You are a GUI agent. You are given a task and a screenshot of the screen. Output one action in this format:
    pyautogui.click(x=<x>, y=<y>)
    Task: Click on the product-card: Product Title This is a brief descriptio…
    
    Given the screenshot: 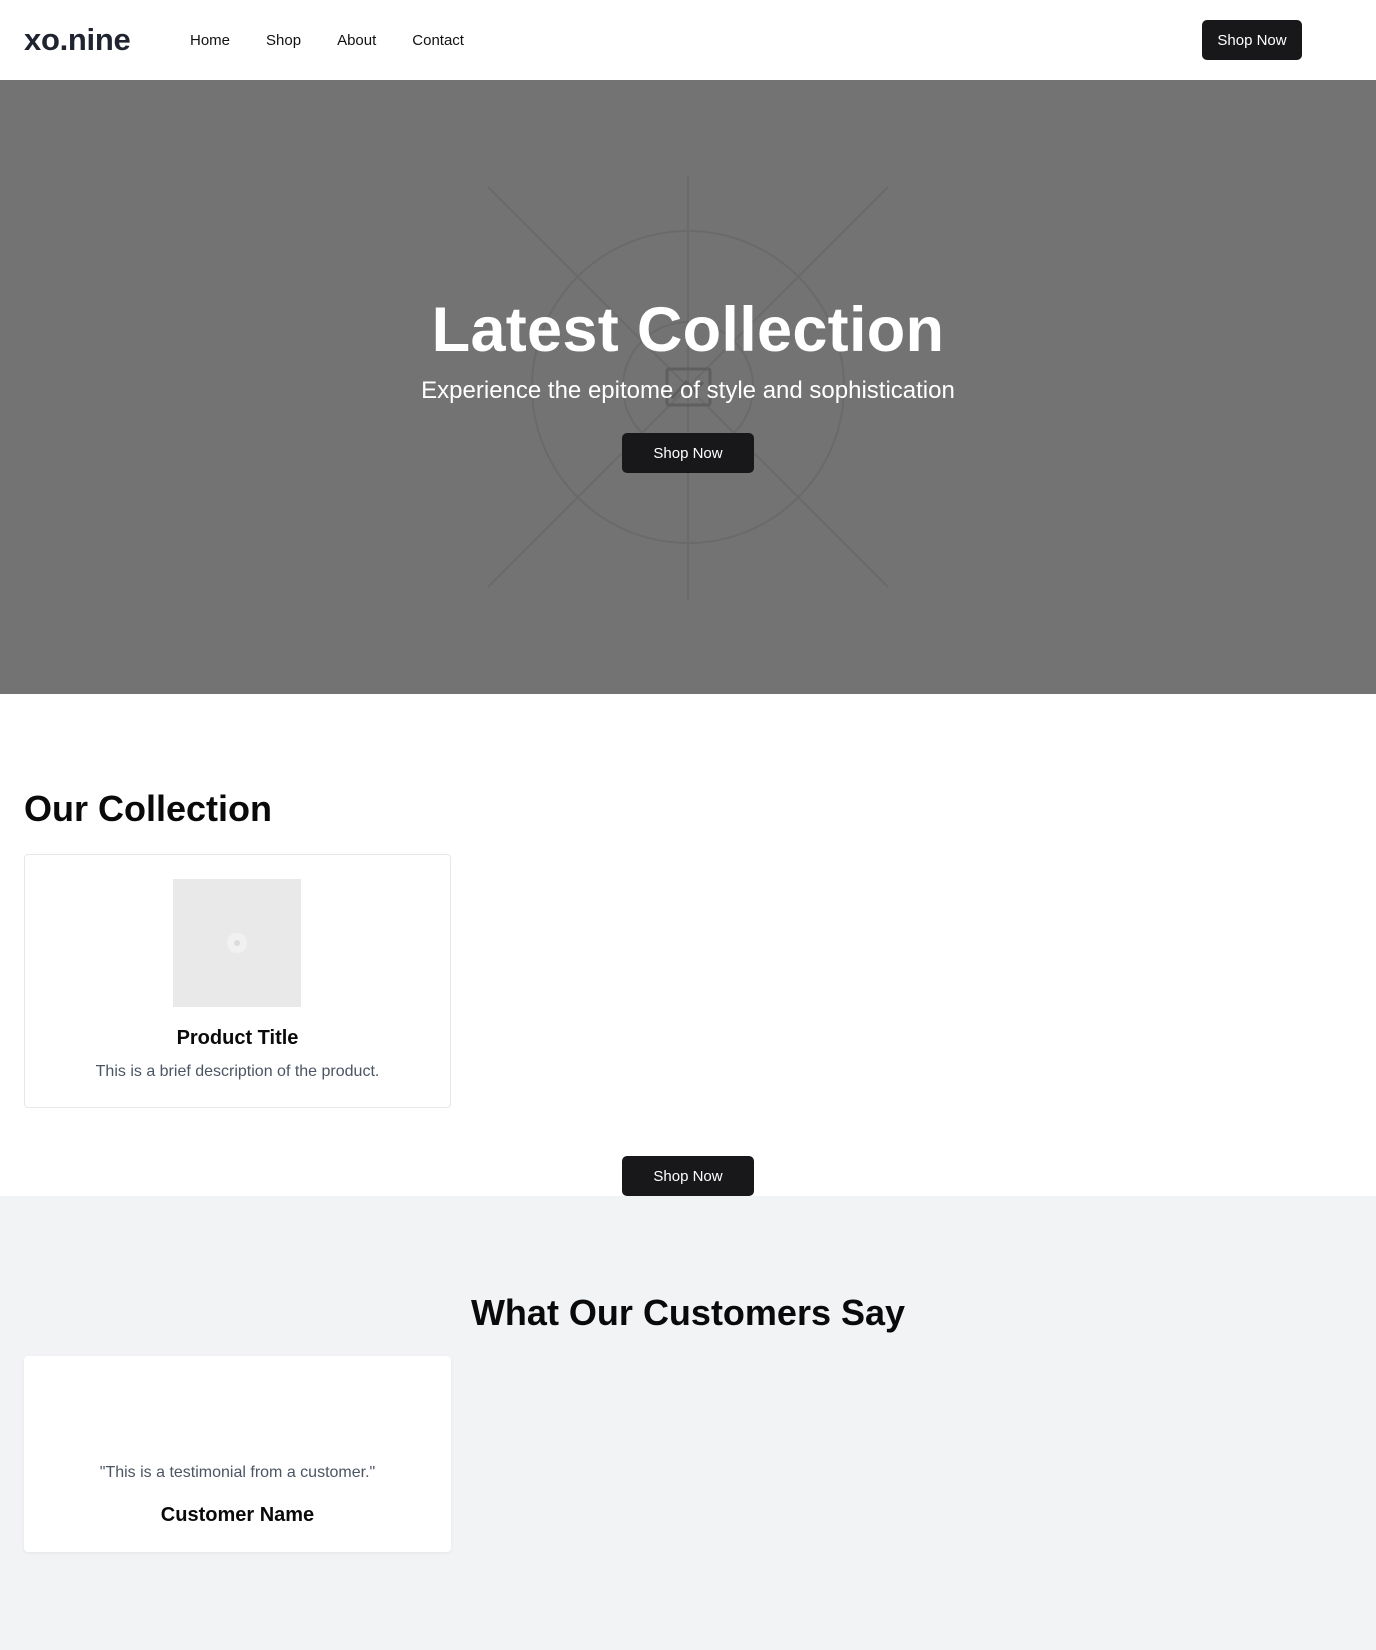 What is the action you would take?
    pyautogui.click(x=237, y=981)
    